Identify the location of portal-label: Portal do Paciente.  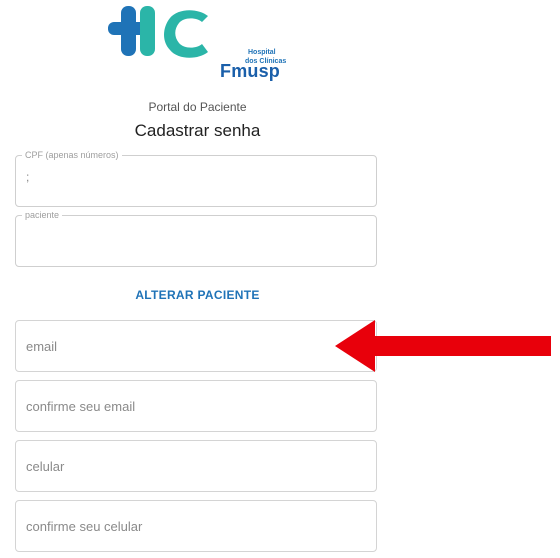
(197, 107).